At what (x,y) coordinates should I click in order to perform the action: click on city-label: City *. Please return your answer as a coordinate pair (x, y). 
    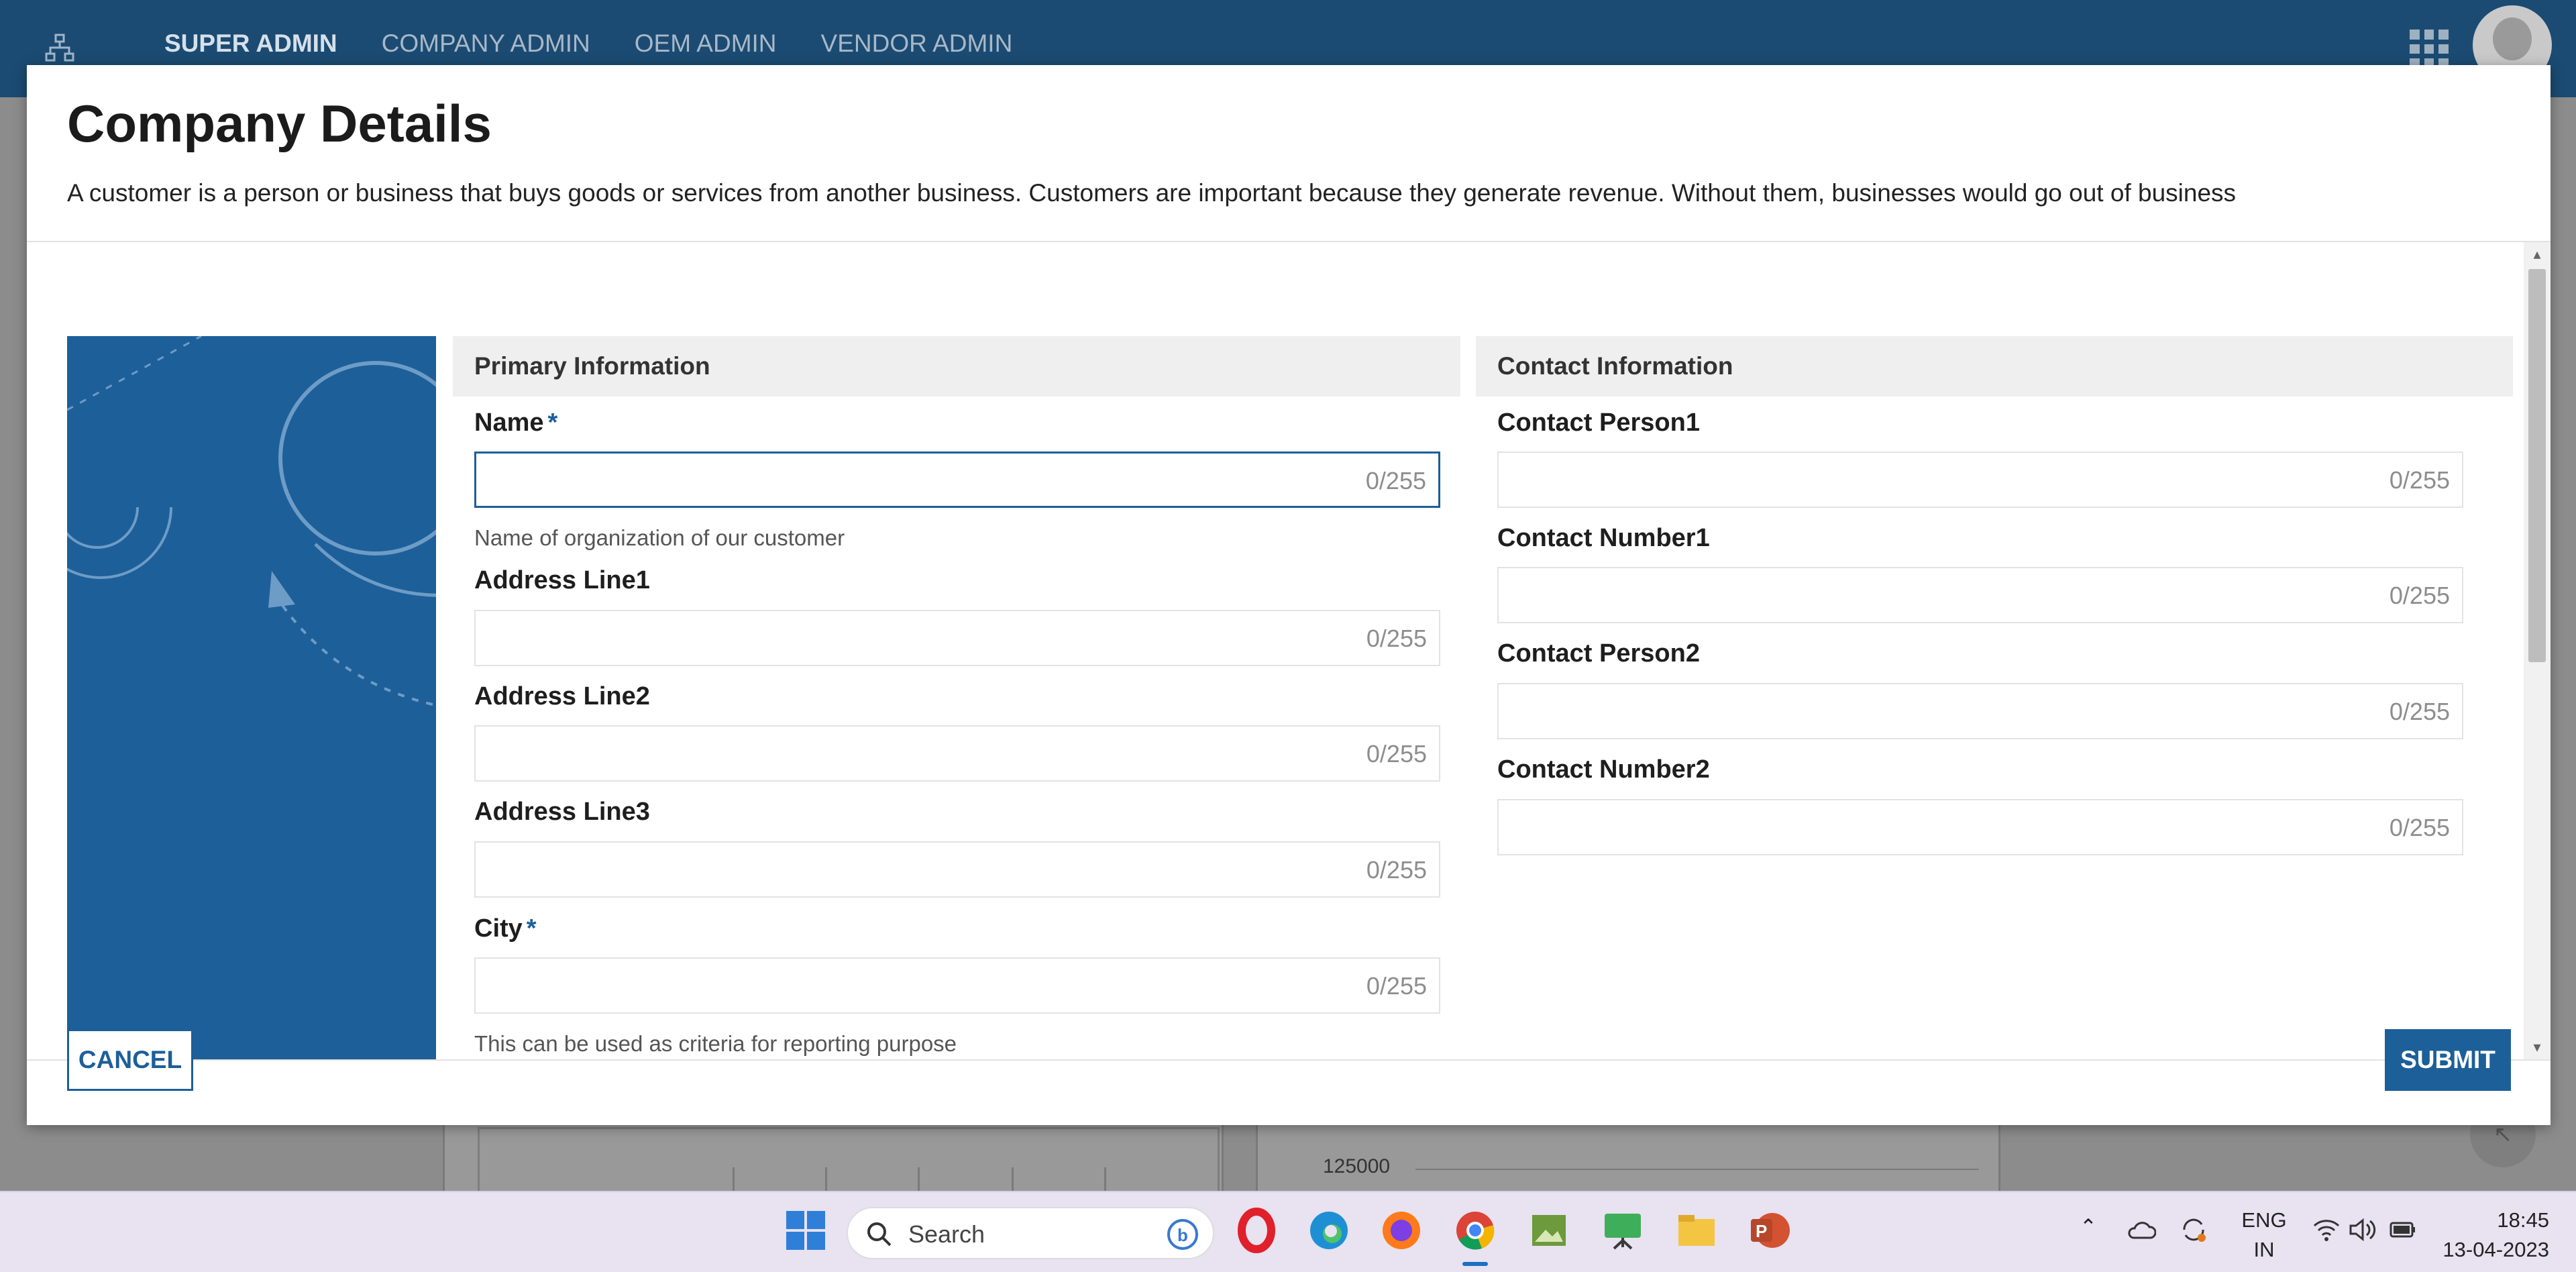
    Looking at the image, I should click on (505, 928).